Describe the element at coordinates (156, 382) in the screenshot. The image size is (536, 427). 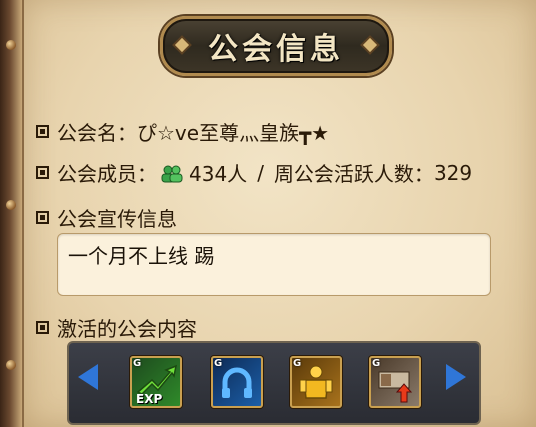
I see `item-slot-exp: G EXP` at that location.